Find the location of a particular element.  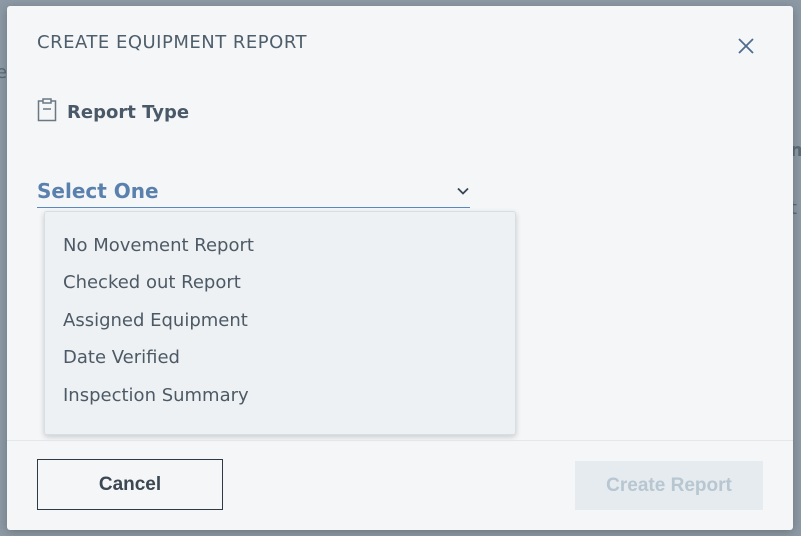

footer-divider is located at coordinates (400, 440).